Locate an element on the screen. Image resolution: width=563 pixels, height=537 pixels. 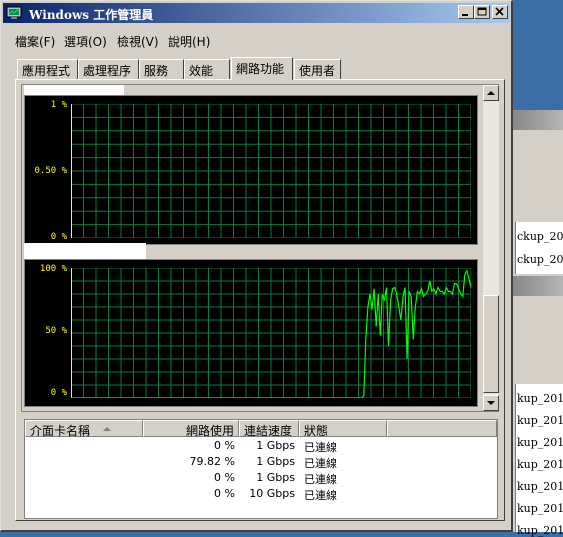
close-button is located at coordinates (500, 12).